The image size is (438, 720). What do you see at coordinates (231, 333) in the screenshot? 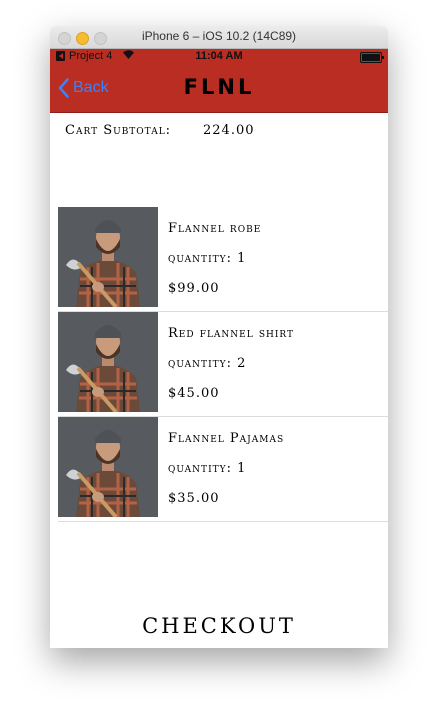
I see `item-name: Red flannel shirt` at bounding box center [231, 333].